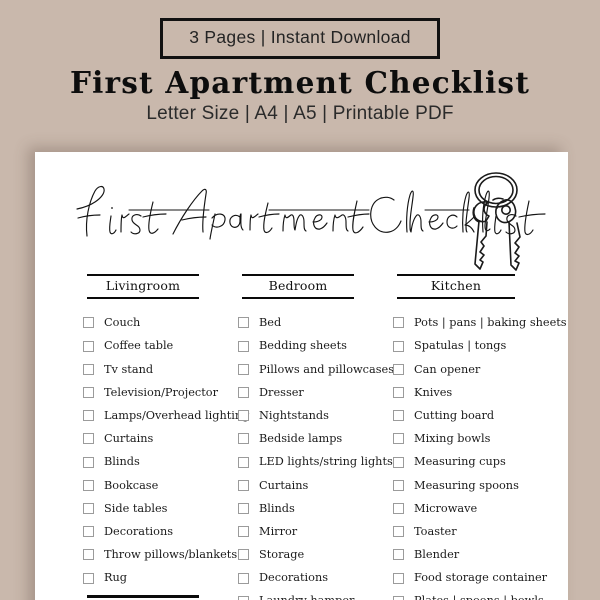 The width and height of the screenshot is (600, 600). Describe the element at coordinates (122, 323) in the screenshot. I see `checklist-item-label: Couch` at that location.